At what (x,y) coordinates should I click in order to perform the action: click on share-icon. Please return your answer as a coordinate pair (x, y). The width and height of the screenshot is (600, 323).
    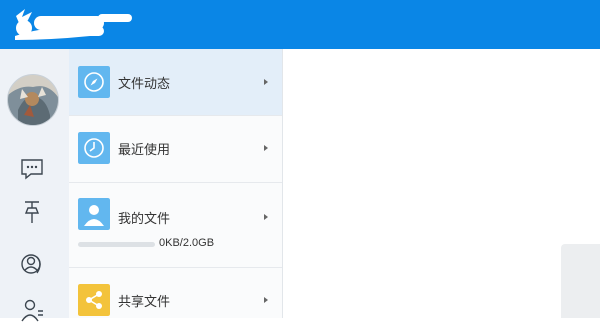
    Looking at the image, I should click on (94, 300).